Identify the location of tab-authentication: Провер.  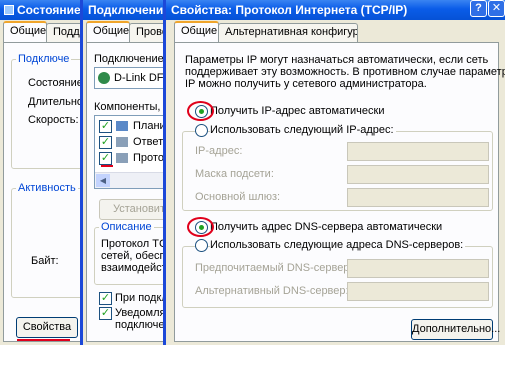
(146, 32).